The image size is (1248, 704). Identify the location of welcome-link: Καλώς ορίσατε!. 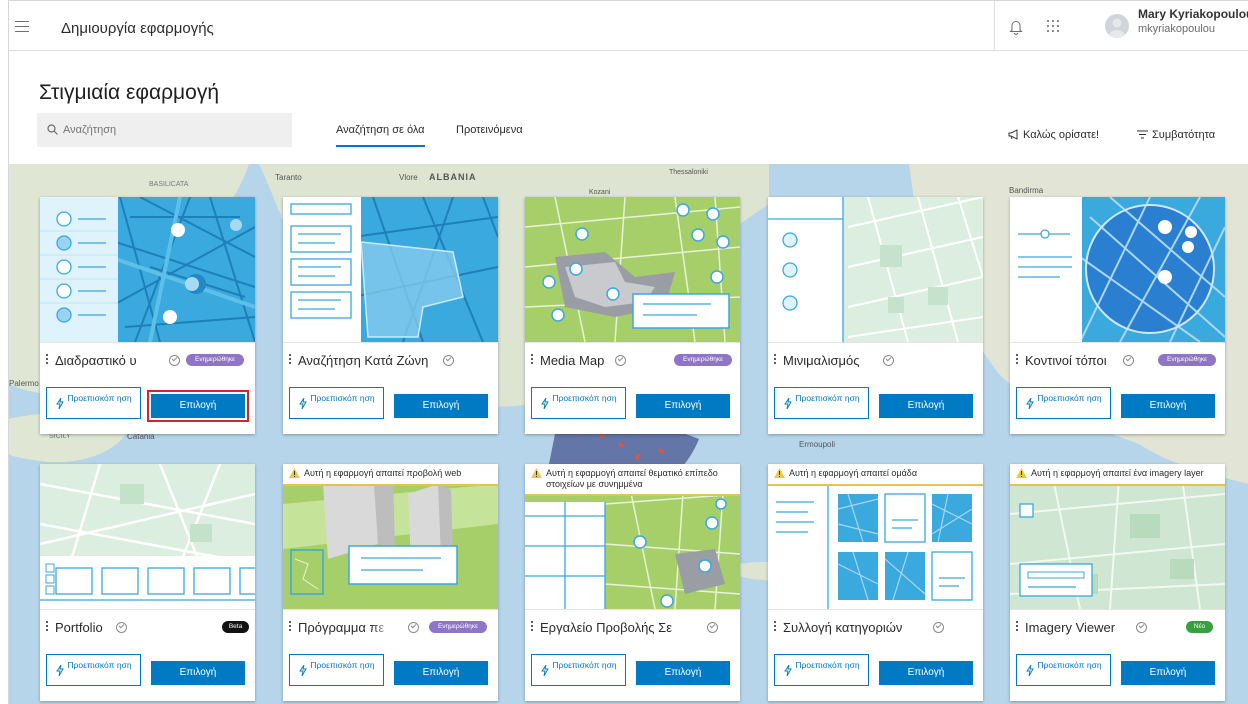
(1053, 135).